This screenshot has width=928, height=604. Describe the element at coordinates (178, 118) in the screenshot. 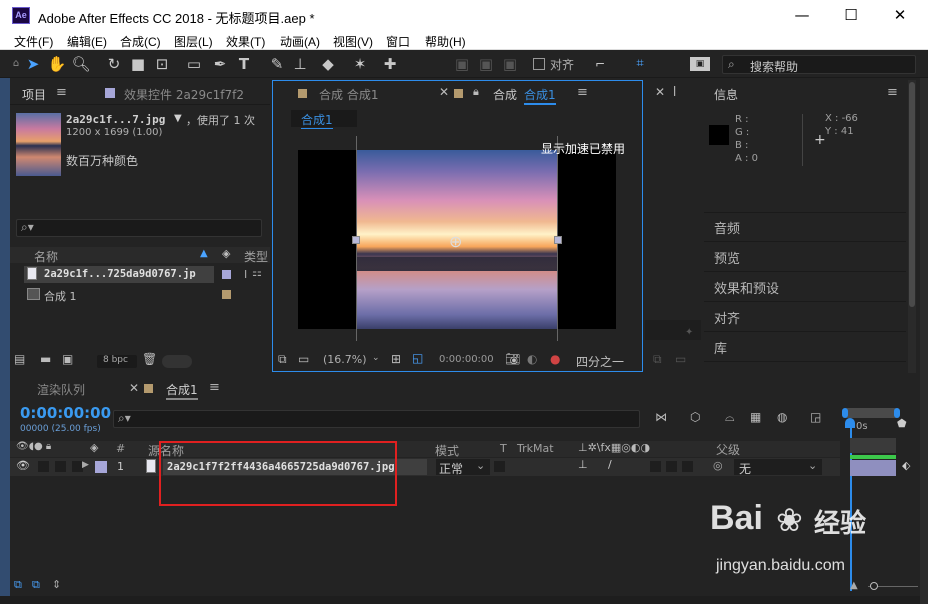

I see `dropdown-arrow-icon: ▼` at that location.